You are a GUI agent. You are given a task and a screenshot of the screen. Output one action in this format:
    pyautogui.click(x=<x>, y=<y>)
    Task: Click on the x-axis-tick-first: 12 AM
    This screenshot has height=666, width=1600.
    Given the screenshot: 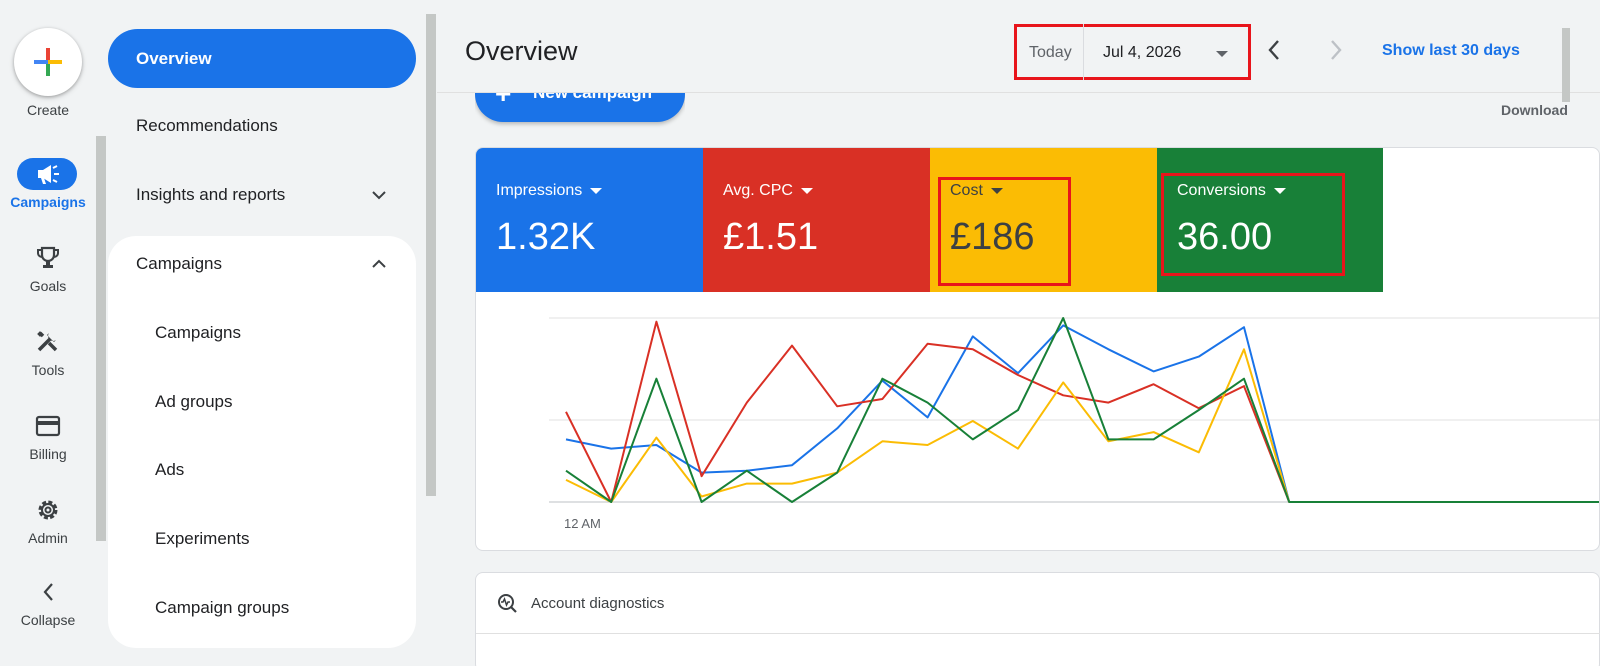 What is the action you would take?
    pyautogui.click(x=582, y=523)
    